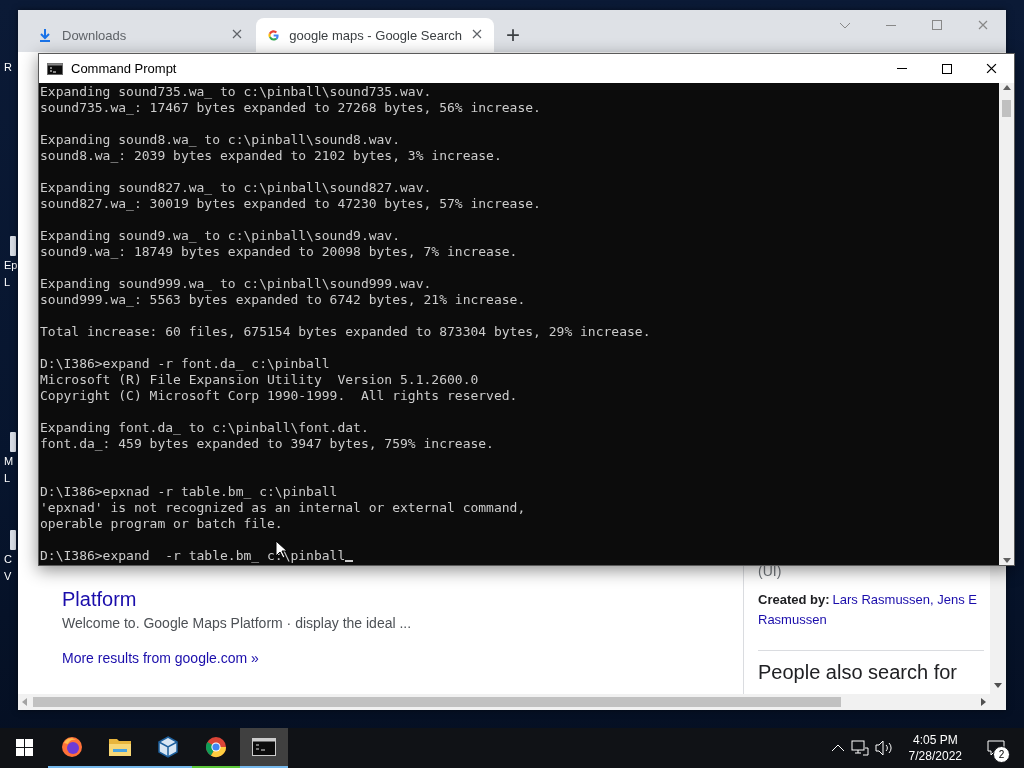  What do you see at coordinates (349, 561) in the screenshot?
I see `text-cursor` at bounding box center [349, 561].